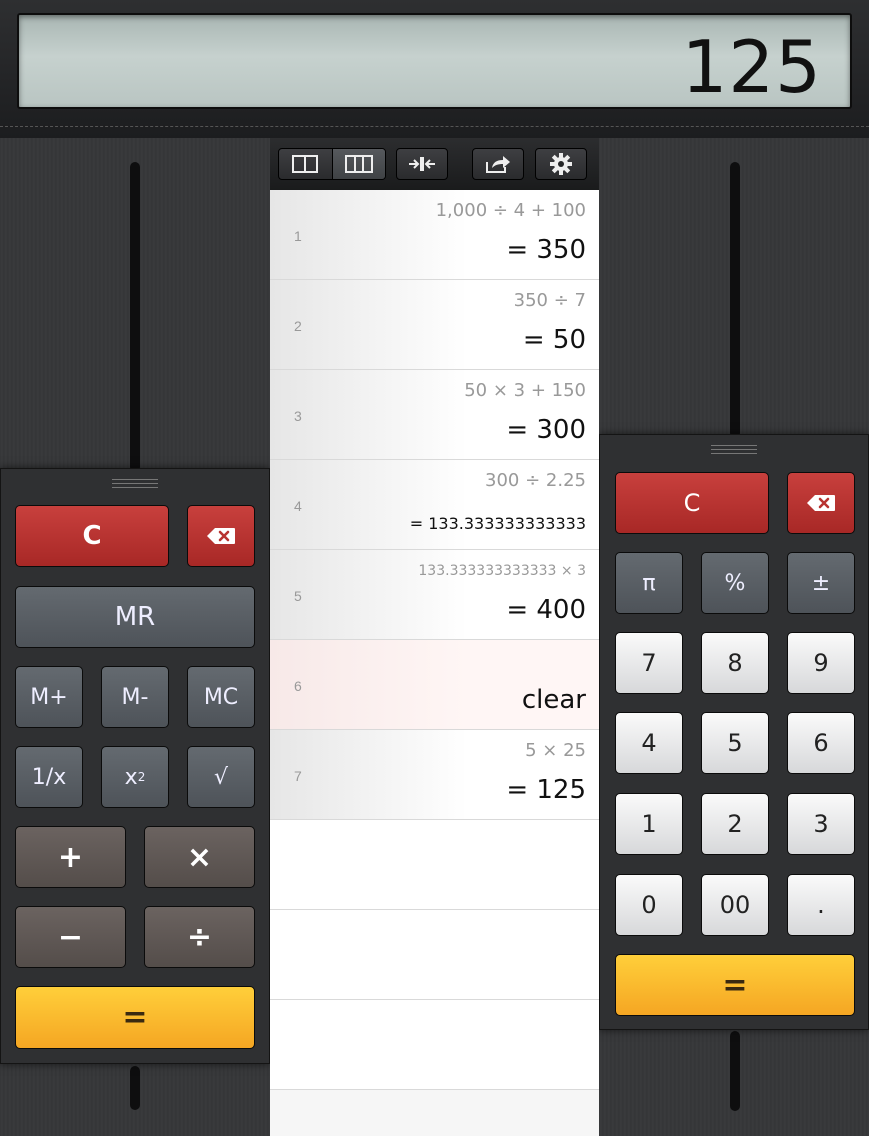 This screenshot has width=869, height=1136. I want to click on row-number: 1, so click(298, 236).